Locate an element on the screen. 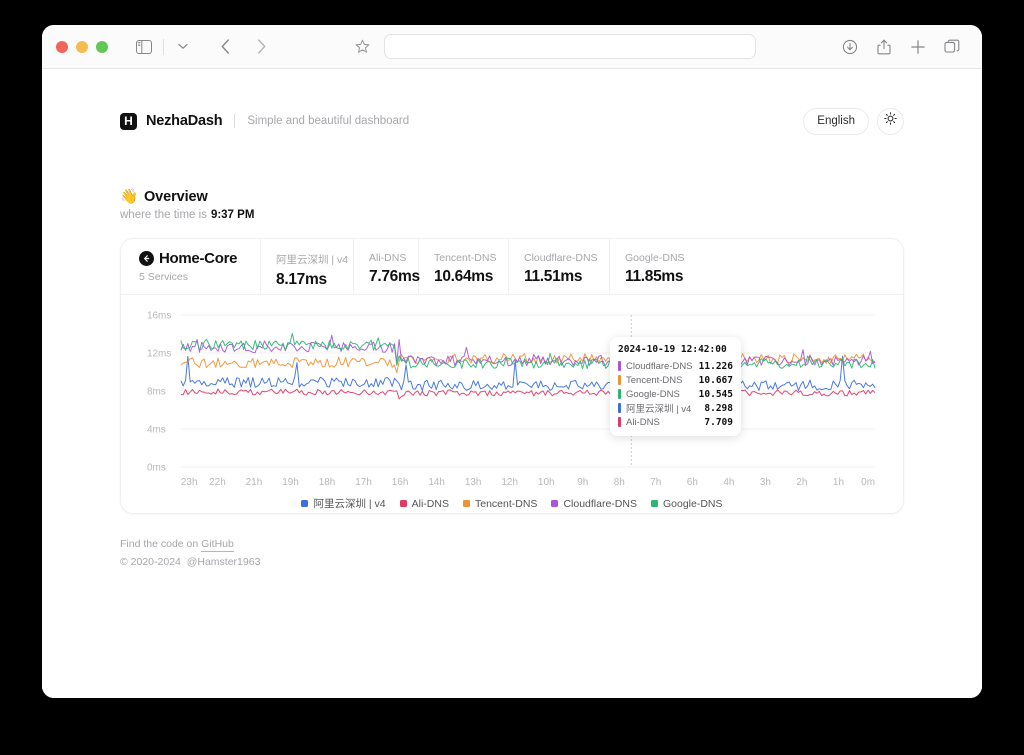  tooltip-row: Google-DNS 10.545 is located at coordinates (675, 394).